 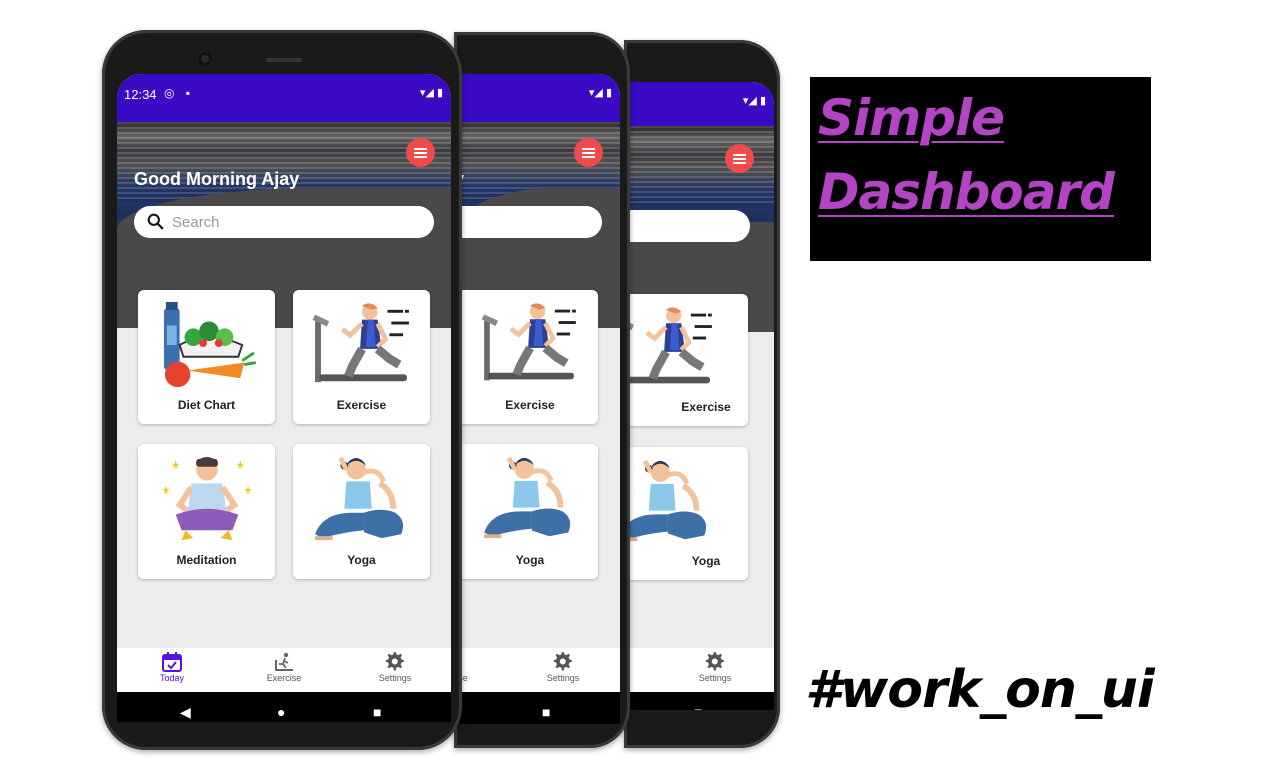 I want to click on promo-hashtag: #work_on_ui, so click(x=980, y=690).